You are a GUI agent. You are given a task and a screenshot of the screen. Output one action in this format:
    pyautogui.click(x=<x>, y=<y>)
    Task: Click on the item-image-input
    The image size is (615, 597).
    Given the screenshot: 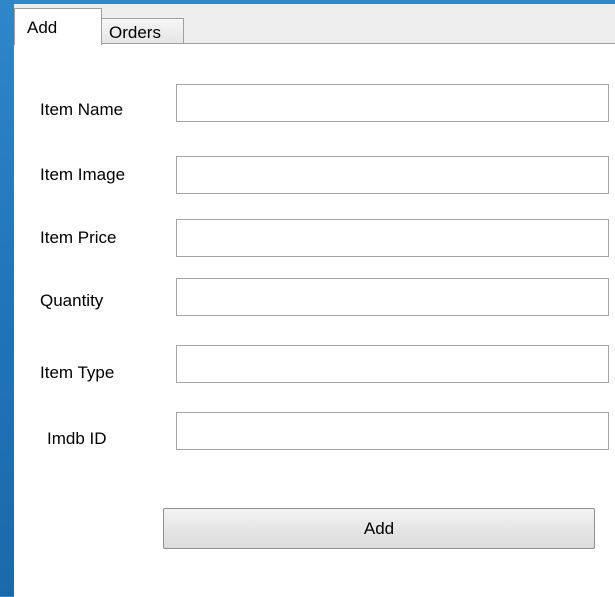 What is the action you would take?
    pyautogui.click(x=392, y=175)
    